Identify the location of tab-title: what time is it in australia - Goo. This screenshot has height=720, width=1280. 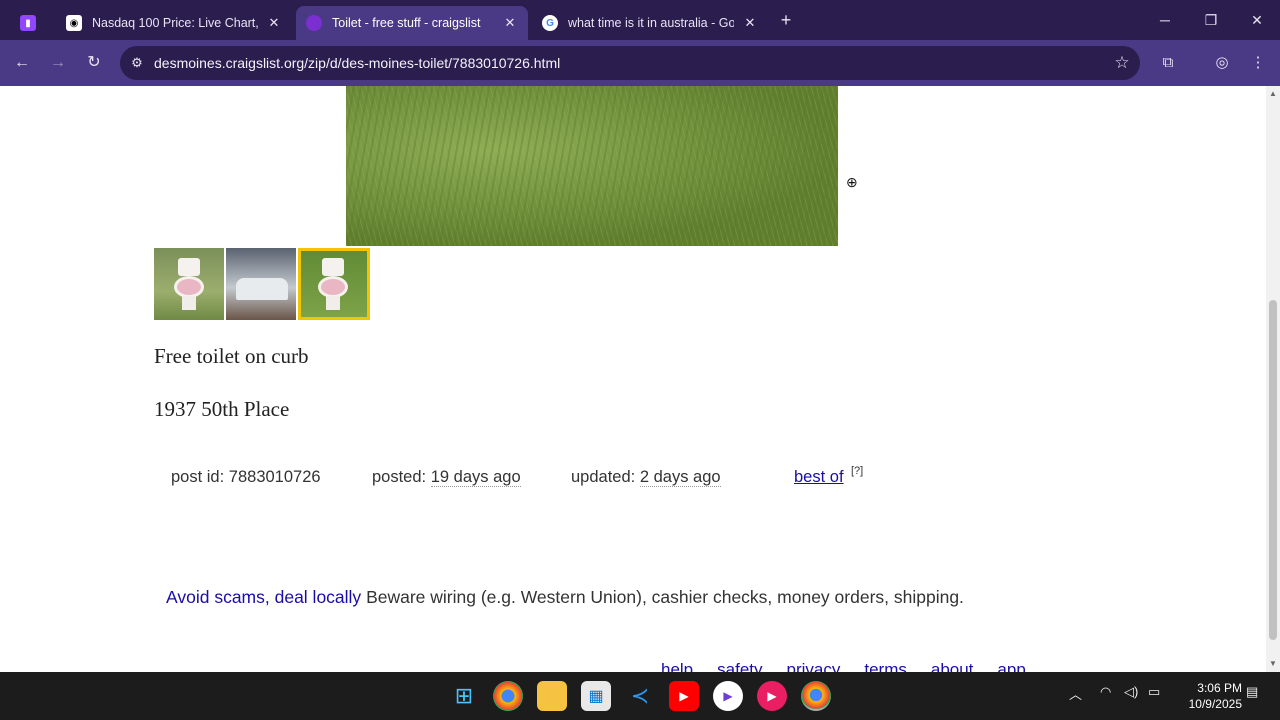
(651, 23).